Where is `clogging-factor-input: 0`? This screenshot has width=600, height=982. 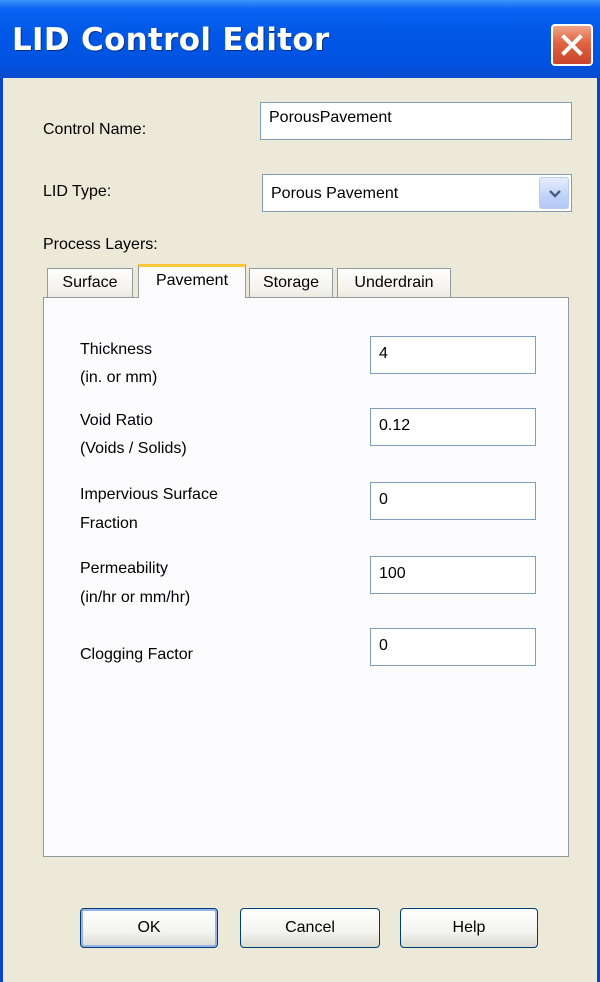 clogging-factor-input: 0 is located at coordinates (453, 647).